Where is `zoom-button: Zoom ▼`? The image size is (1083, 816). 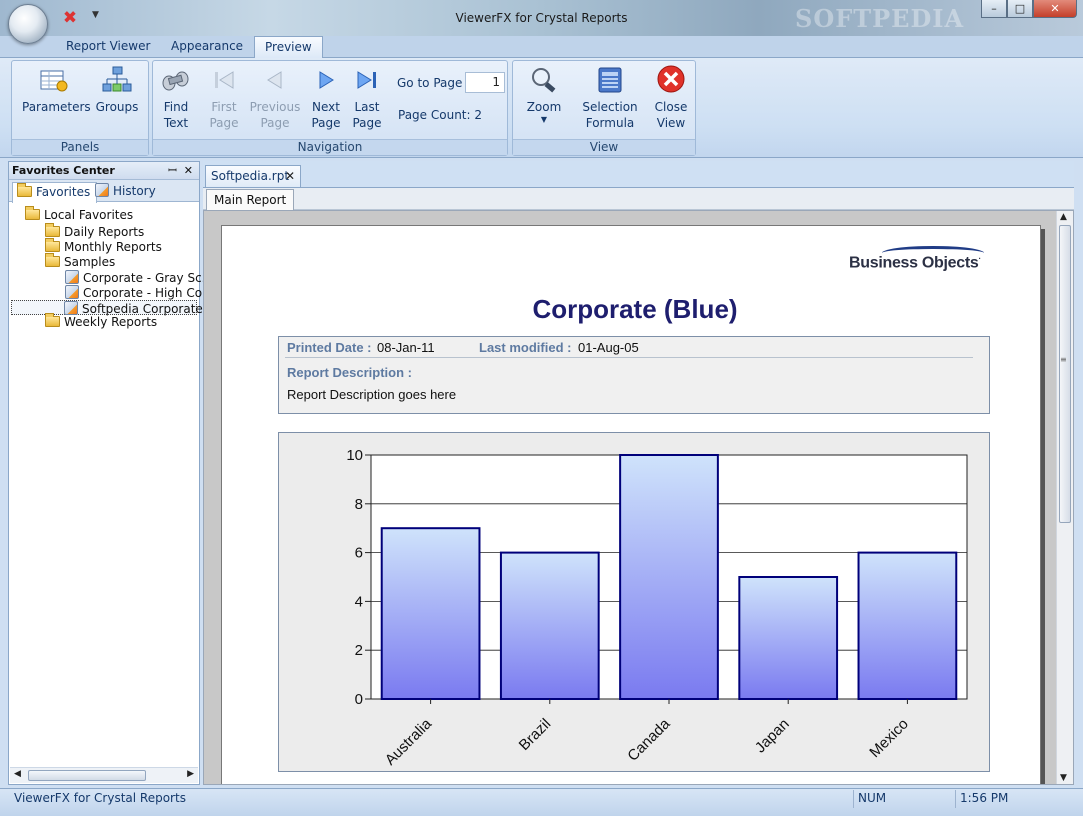
zoom-button: Zoom ▼ is located at coordinates (544, 95).